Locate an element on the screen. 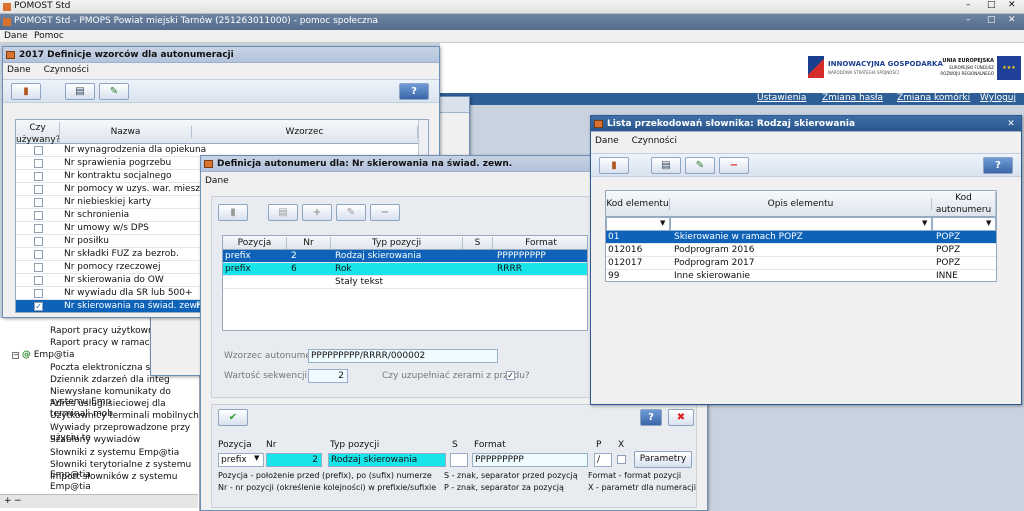 This screenshot has height=511, width=1024. tree-item: Szablony wywiadów is located at coordinates (95, 440).